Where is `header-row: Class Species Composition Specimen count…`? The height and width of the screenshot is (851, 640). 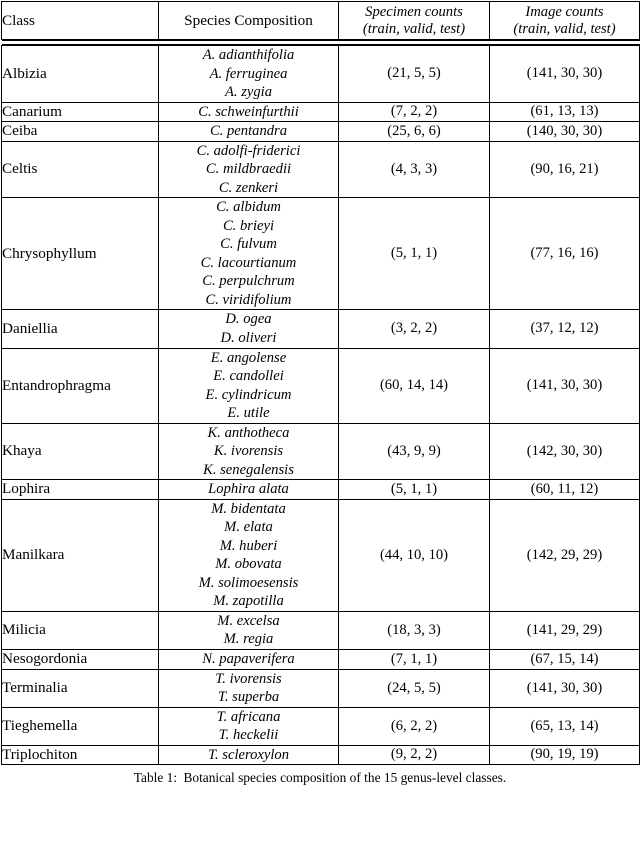
header-row: Class Species Composition Specimen count… is located at coordinates (320, 20).